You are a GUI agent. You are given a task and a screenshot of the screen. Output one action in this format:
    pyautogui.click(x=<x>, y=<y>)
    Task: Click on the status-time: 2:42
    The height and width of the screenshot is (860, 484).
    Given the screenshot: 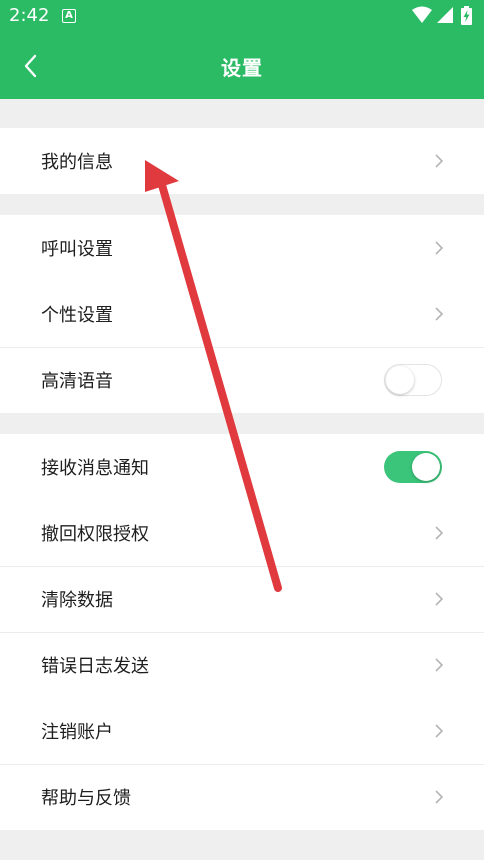 What is the action you would take?
    pyautogui.click(x=29, y=15)
    